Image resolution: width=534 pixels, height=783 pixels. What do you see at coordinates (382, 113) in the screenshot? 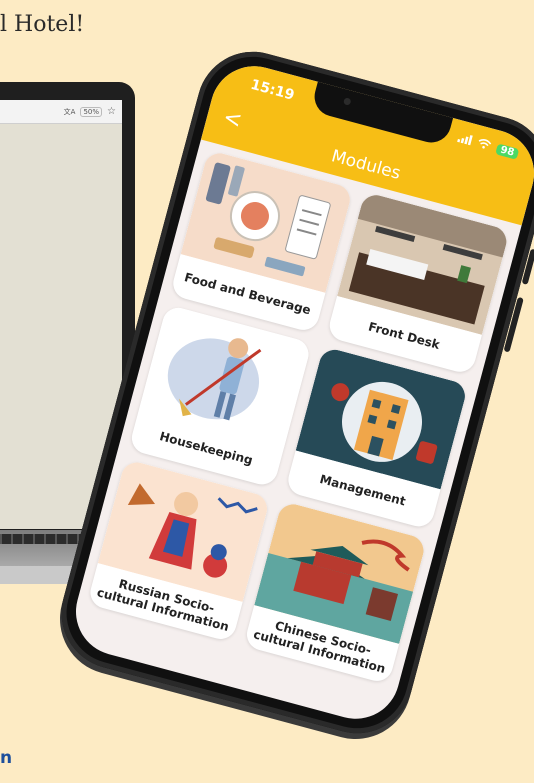
I see `phone-notch` at bounding box center [382, 113].